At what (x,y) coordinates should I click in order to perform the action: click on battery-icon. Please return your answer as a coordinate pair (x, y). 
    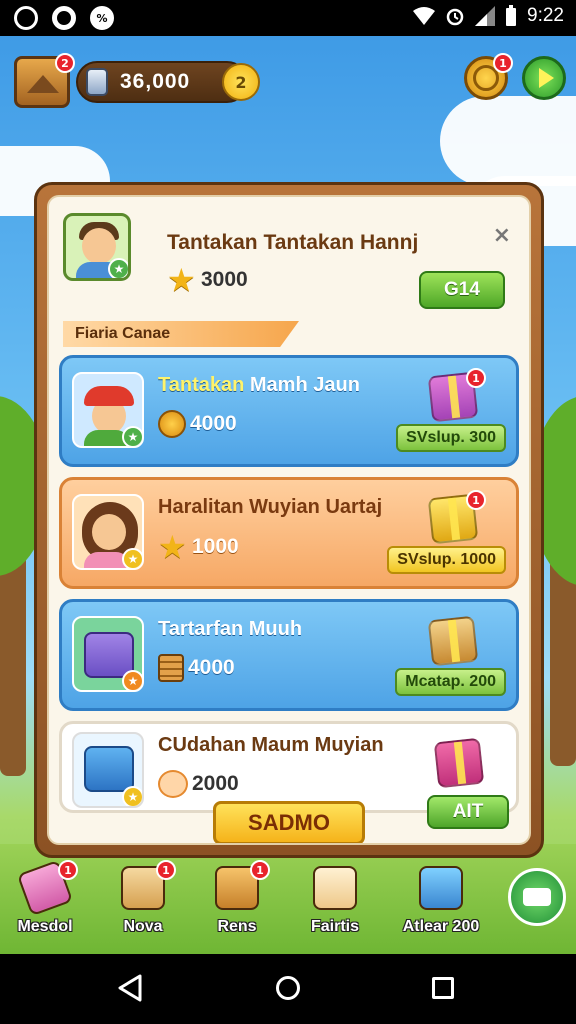
    Looking at the image, I should click on (511, 15).